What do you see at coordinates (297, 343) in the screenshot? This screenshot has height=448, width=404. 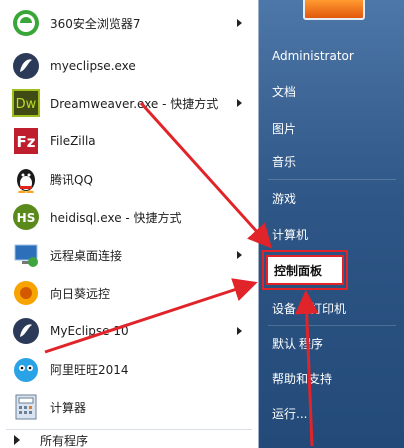 I see `default-programs-link: 默认 程序` at bounding box center [297, 343].